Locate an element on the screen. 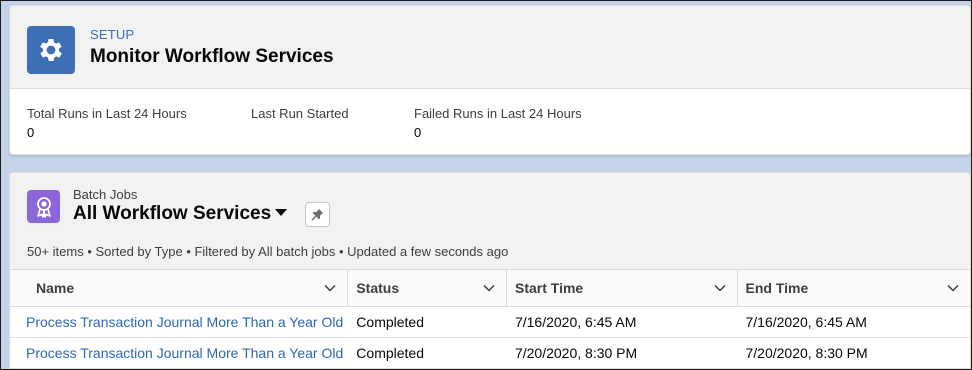  award-ribbon-icon is located at coordinates (43, 206).